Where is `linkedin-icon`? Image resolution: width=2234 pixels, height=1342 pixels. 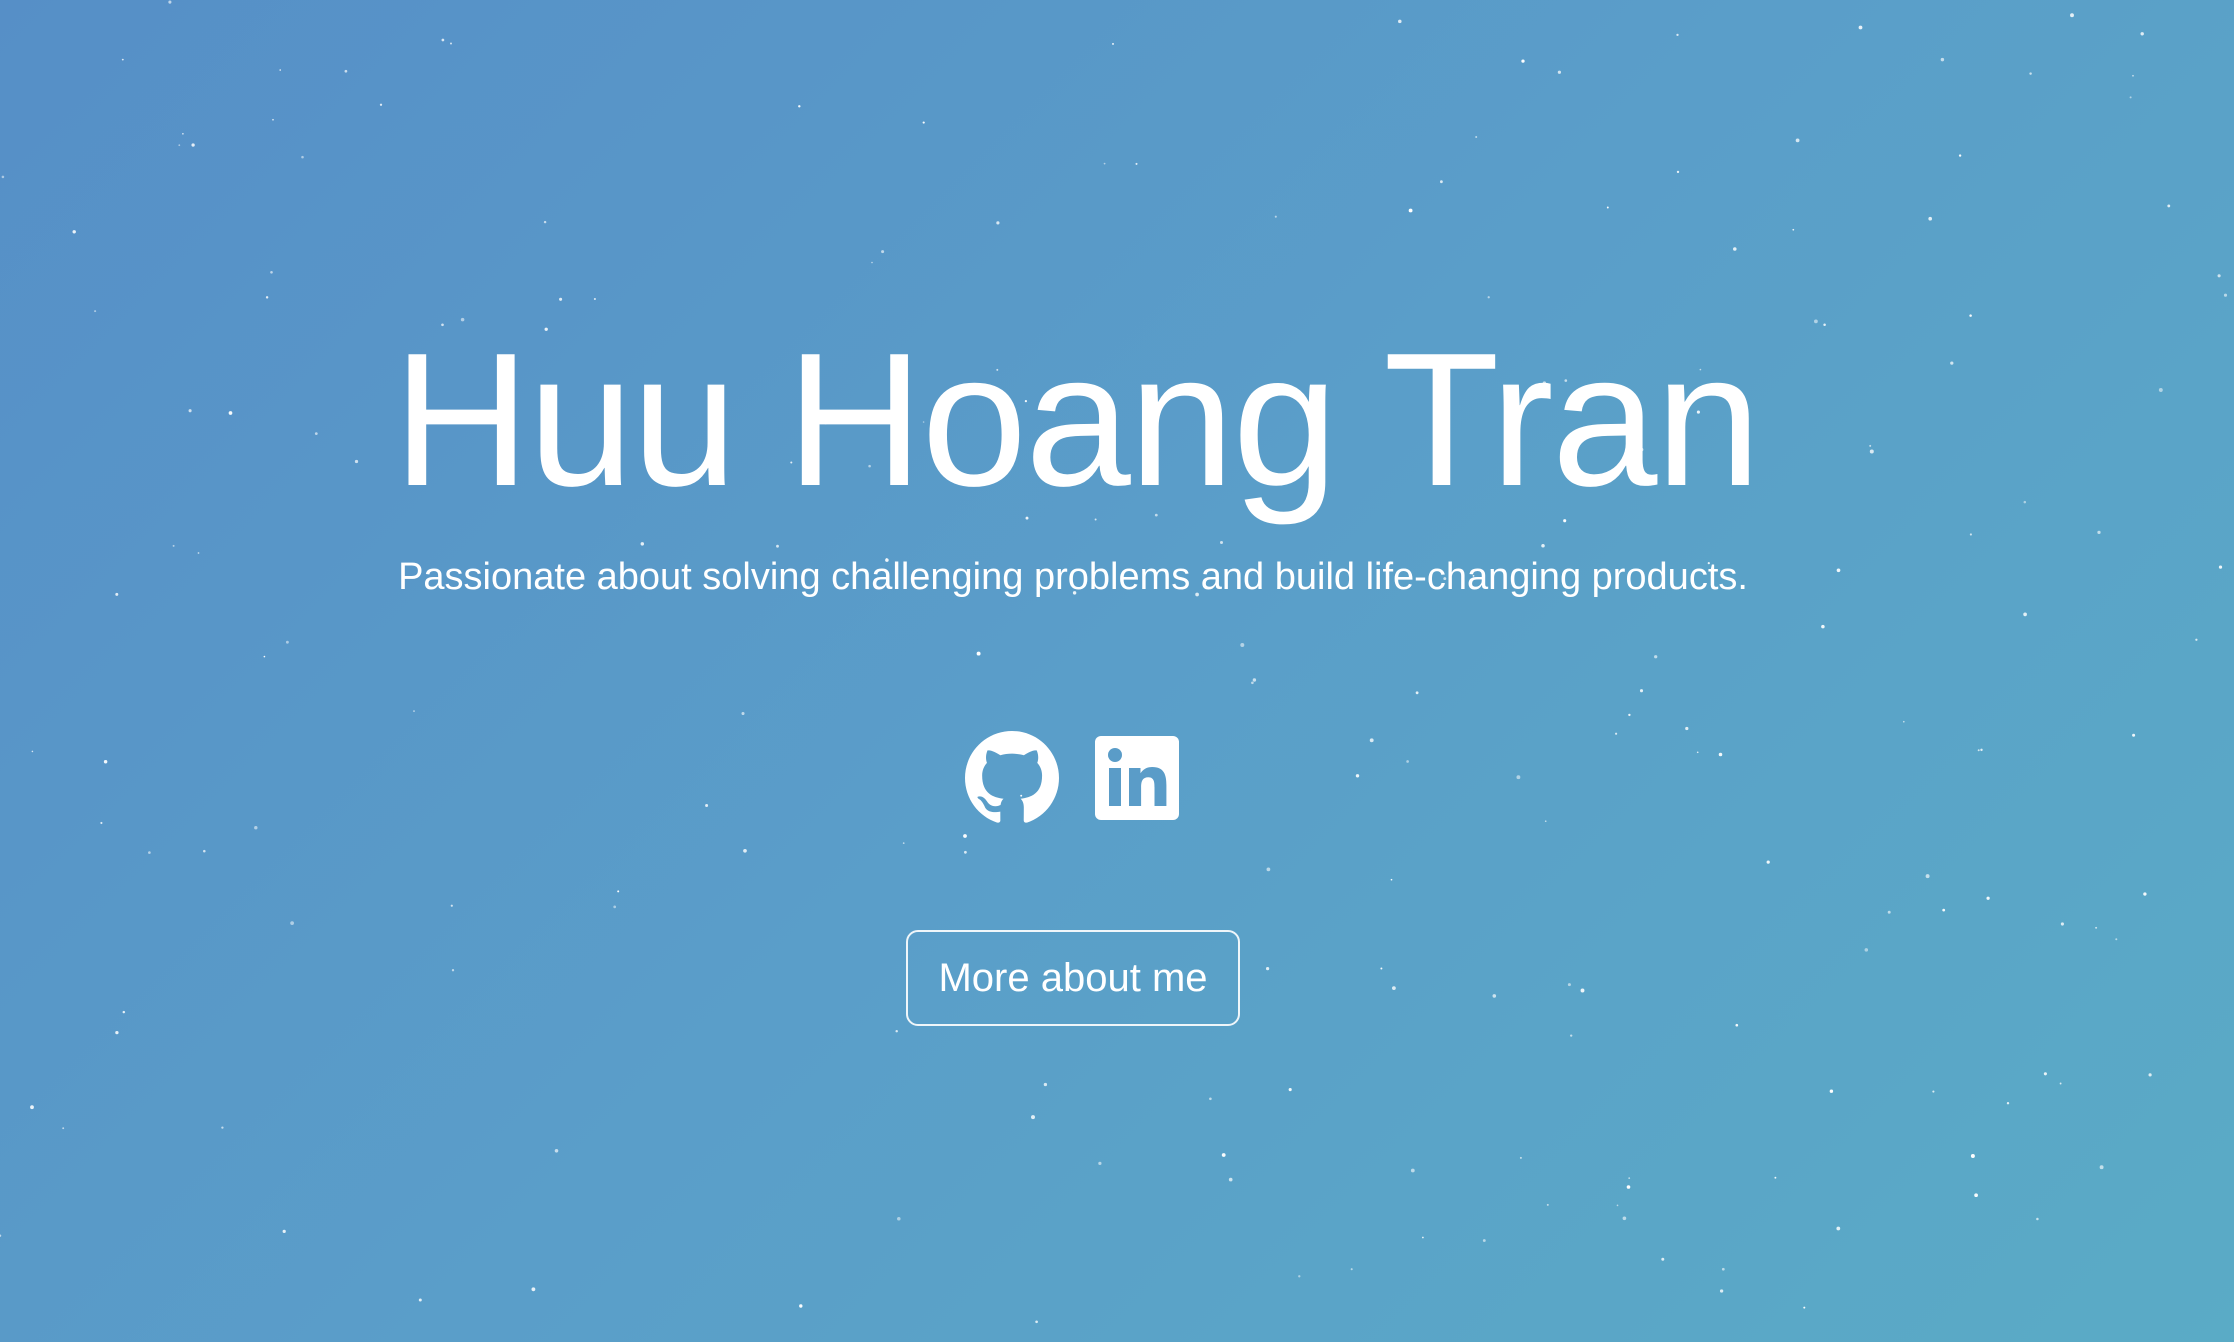 linkedin-icon is located at coordinates (1137, 777).